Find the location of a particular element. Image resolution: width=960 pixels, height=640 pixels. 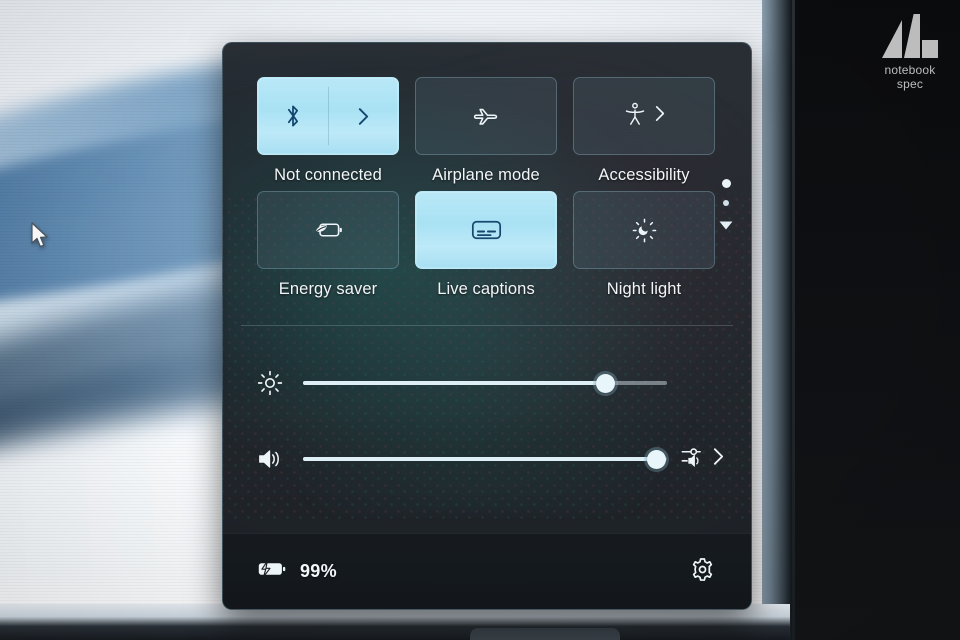

volume-slider-fill is located at coordinates (480, 459).